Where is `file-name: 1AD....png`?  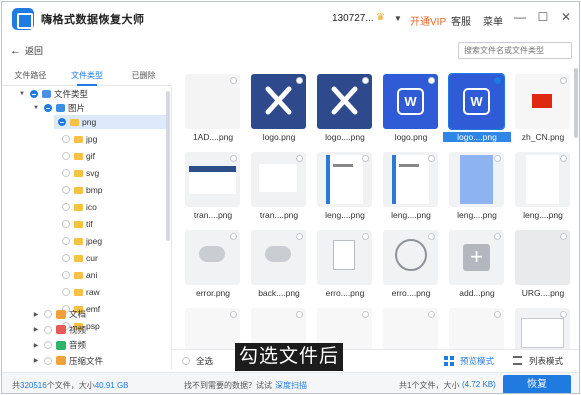 file-name: 1AD....png is located at coordinates (213, 137).